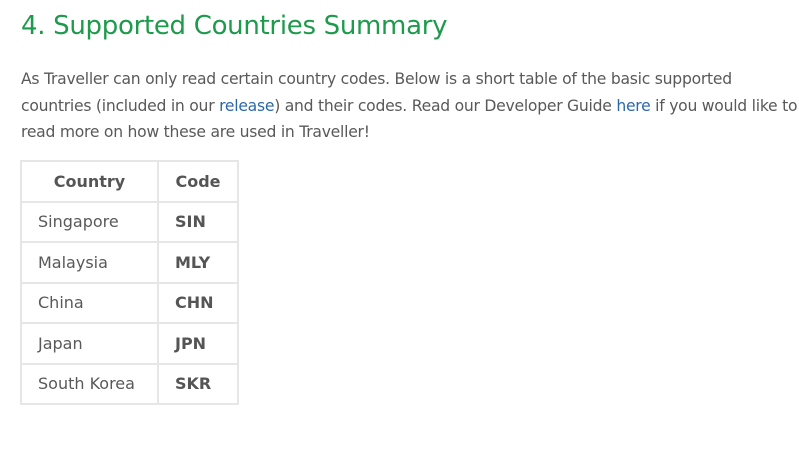  I want to click on country-cell: China, so click(89, 302).